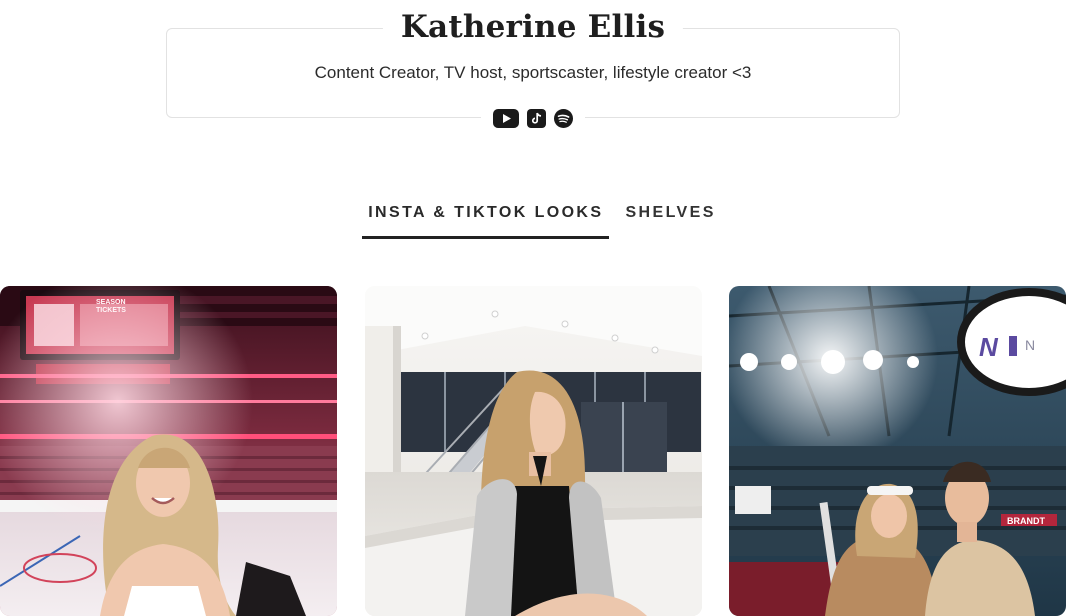 The height and width of the screenshot is (616, 1080). What do you see at coordinates (533, 27) in the screenshot?
I see `profile-name: Katherine Ellis` at bounding box center [533, 27].